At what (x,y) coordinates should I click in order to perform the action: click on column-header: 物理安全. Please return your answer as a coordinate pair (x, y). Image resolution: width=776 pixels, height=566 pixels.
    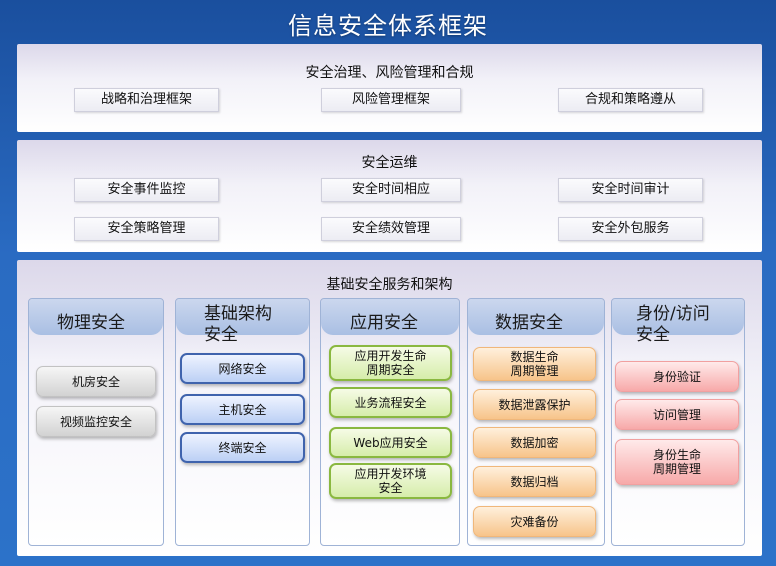
    Looking at the image, I should click on (96, 317).